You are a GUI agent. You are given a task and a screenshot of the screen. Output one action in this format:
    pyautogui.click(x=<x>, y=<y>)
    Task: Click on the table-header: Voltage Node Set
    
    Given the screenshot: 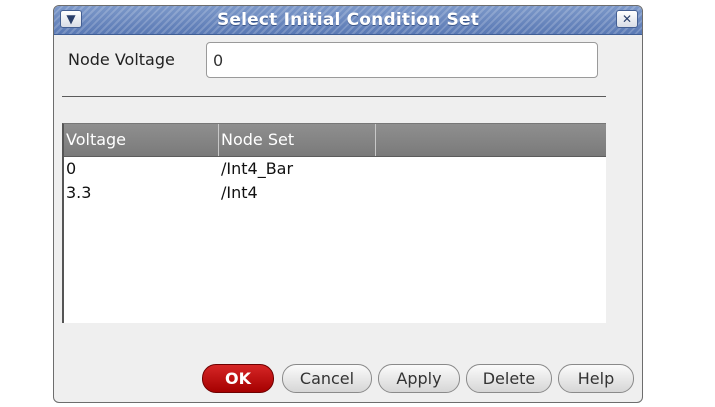 What is the action you would take?
    pyautogui.click(x=335, y=140)
    